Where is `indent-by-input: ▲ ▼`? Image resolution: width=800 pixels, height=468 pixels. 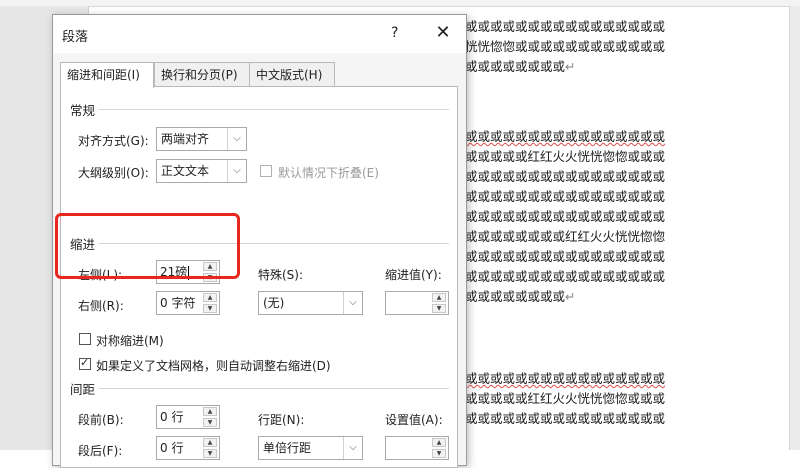
indent-by-input: ▲ ▼ is located at coordinates (417, 303).